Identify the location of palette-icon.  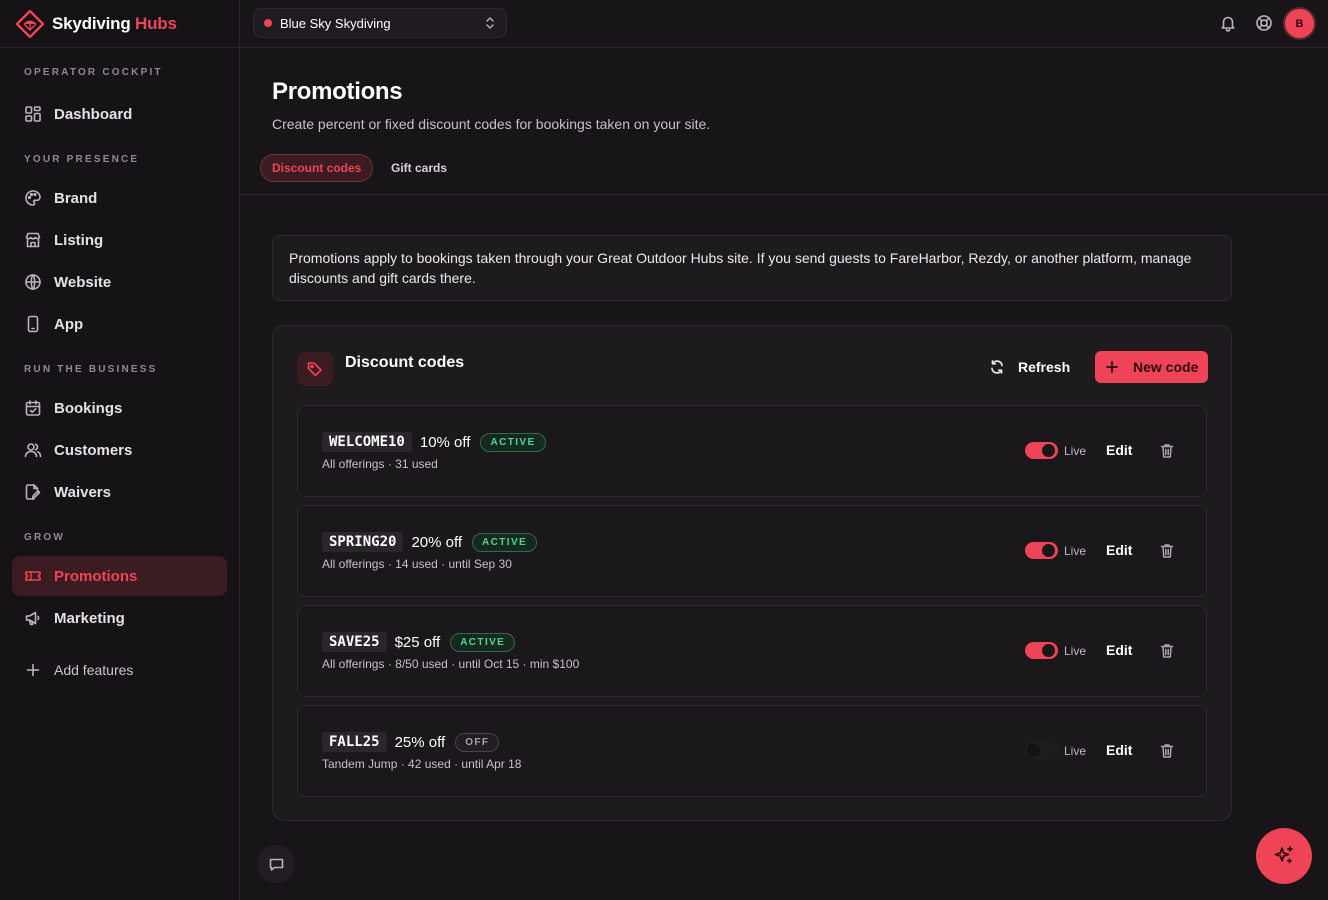
(33, 198).